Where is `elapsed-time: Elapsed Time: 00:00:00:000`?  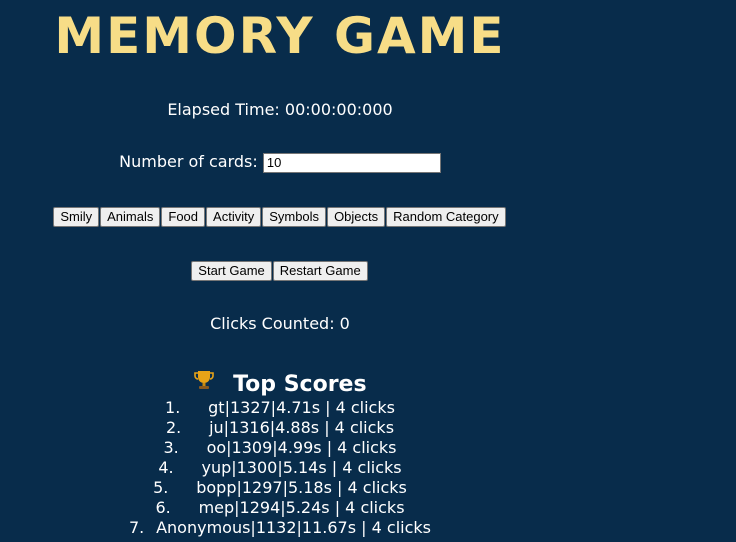 elapsed-time: Elapsed Time: 00:00:00:000 is located at coordinates (280, 110).